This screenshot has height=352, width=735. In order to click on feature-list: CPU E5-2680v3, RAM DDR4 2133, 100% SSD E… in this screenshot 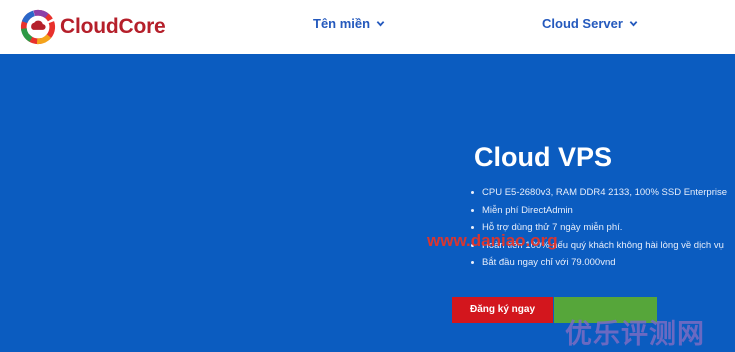, I will do `click(602, 228)`.